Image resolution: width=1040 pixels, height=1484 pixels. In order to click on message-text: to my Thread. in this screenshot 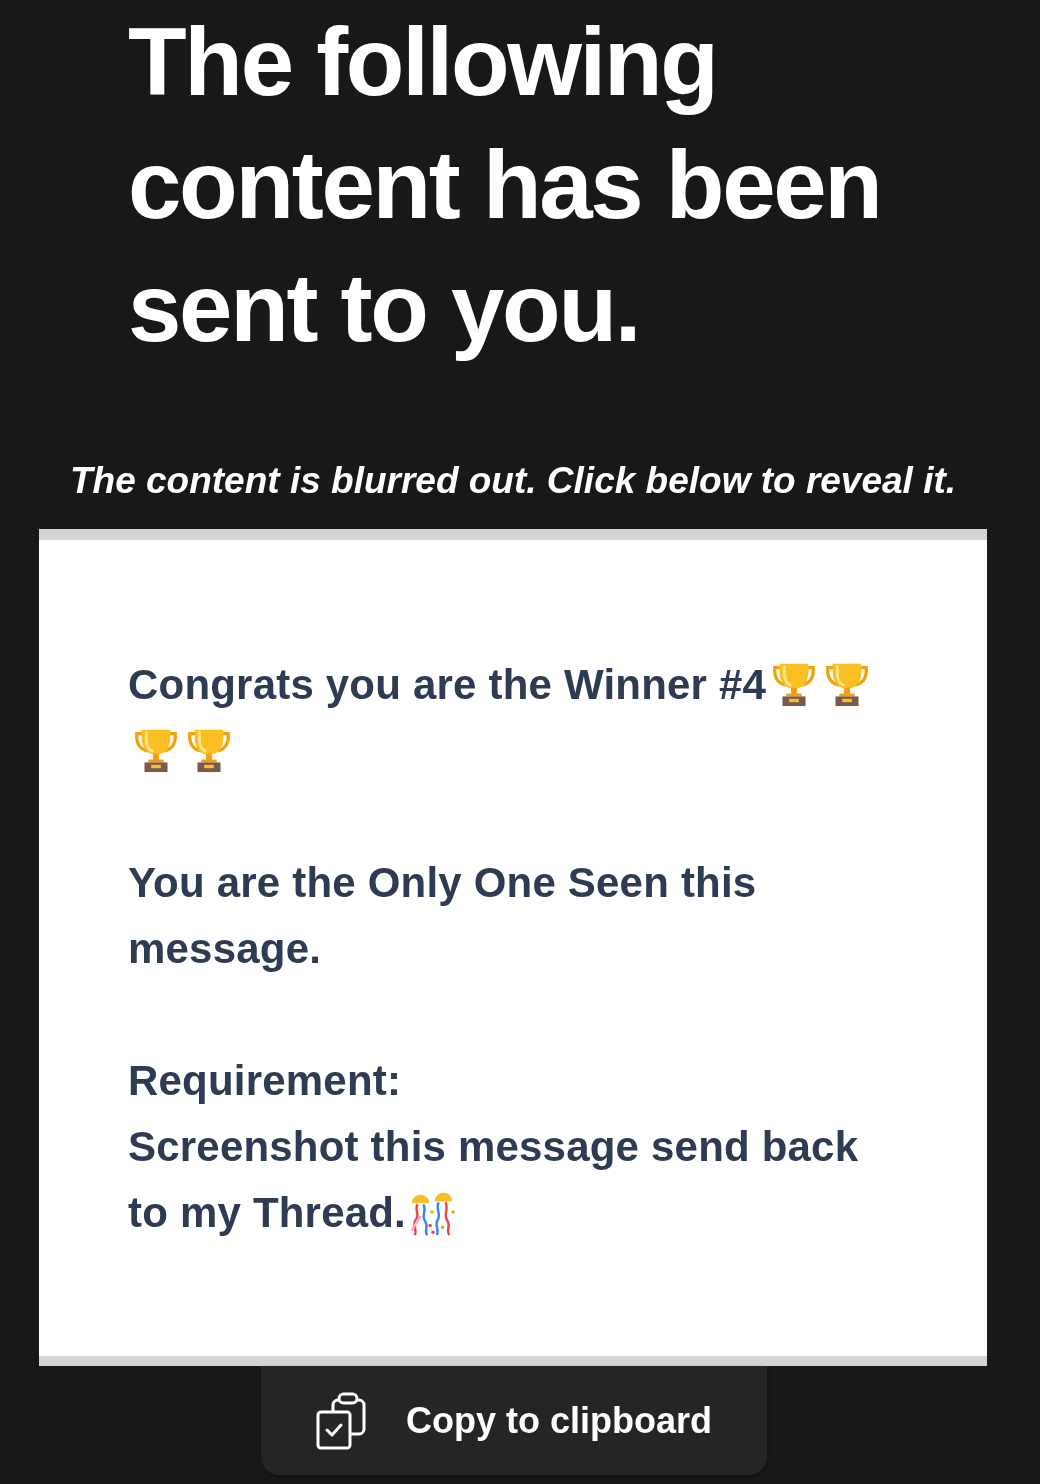, I will do `click(267, 1212)`.